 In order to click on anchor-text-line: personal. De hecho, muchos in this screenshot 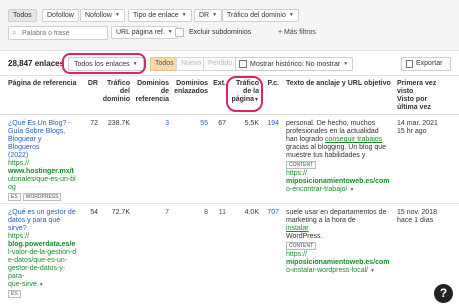, I will do `click(331, 123)`.